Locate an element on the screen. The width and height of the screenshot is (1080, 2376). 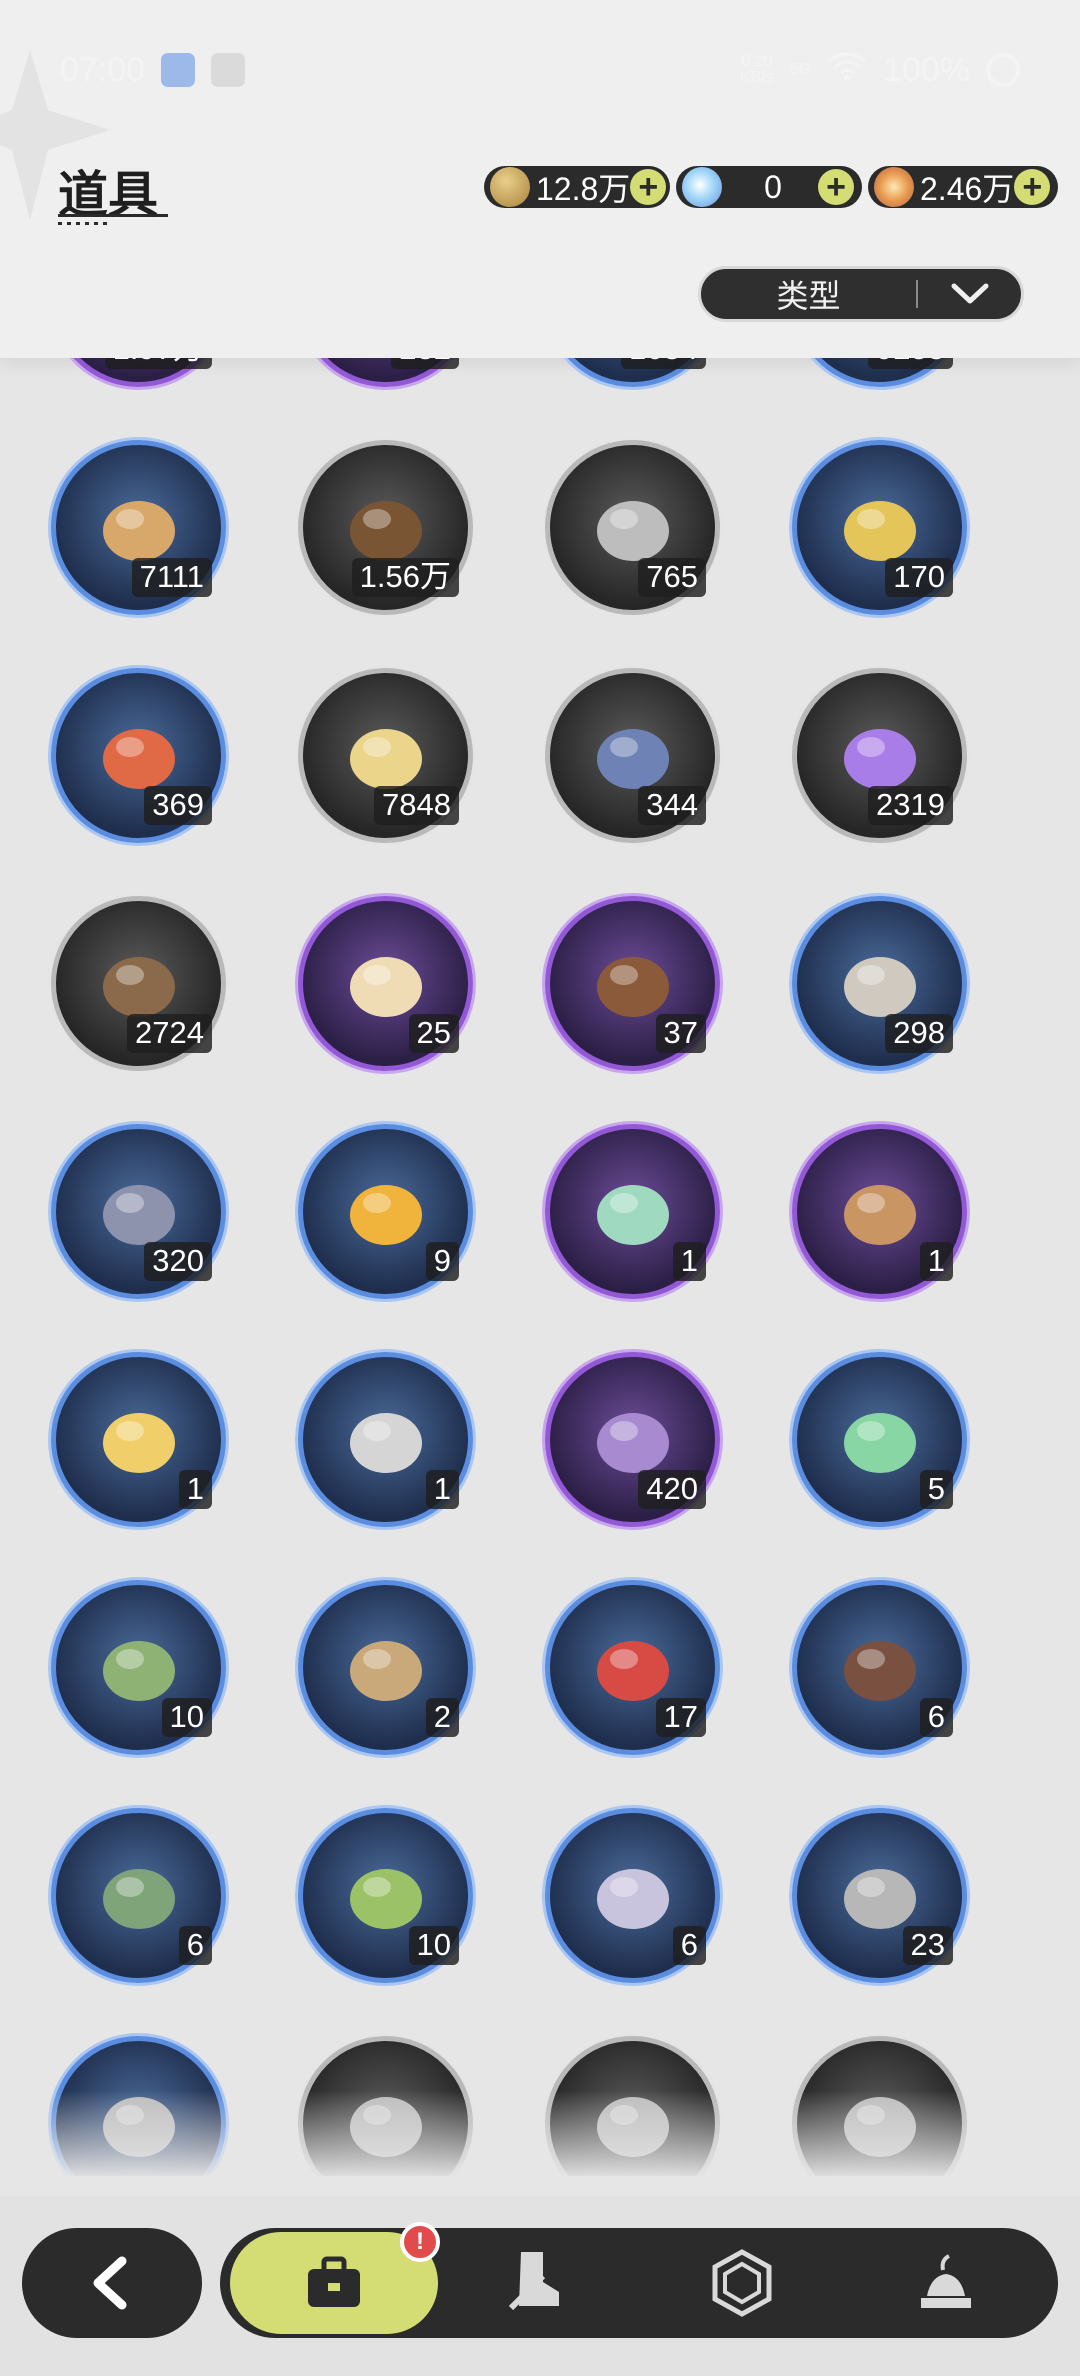
recipe-book-icon is located at coordinates (879, 1214).